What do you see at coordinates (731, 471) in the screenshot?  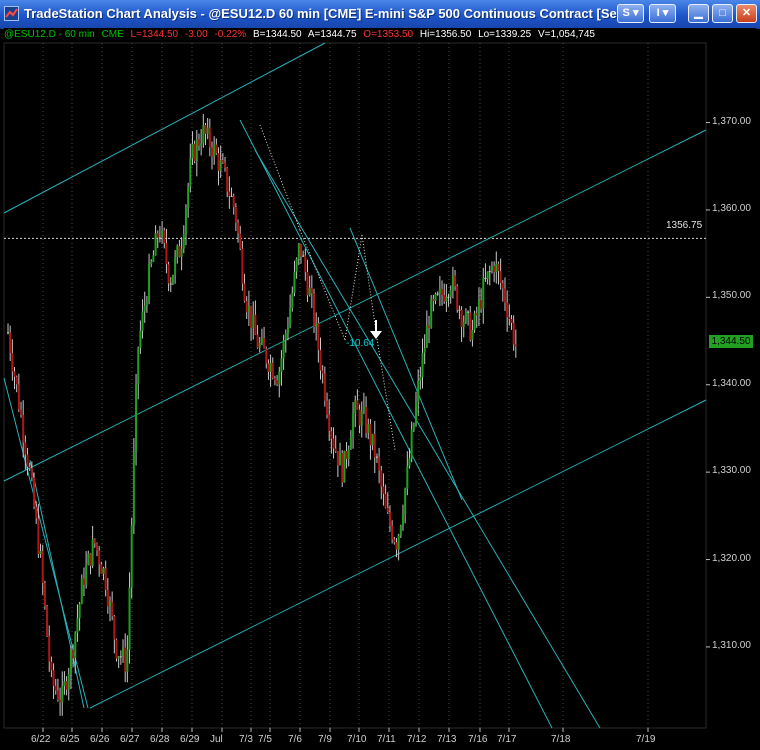 I see `y-tick-label: 1,330.00` at bounding box center [731, 471].